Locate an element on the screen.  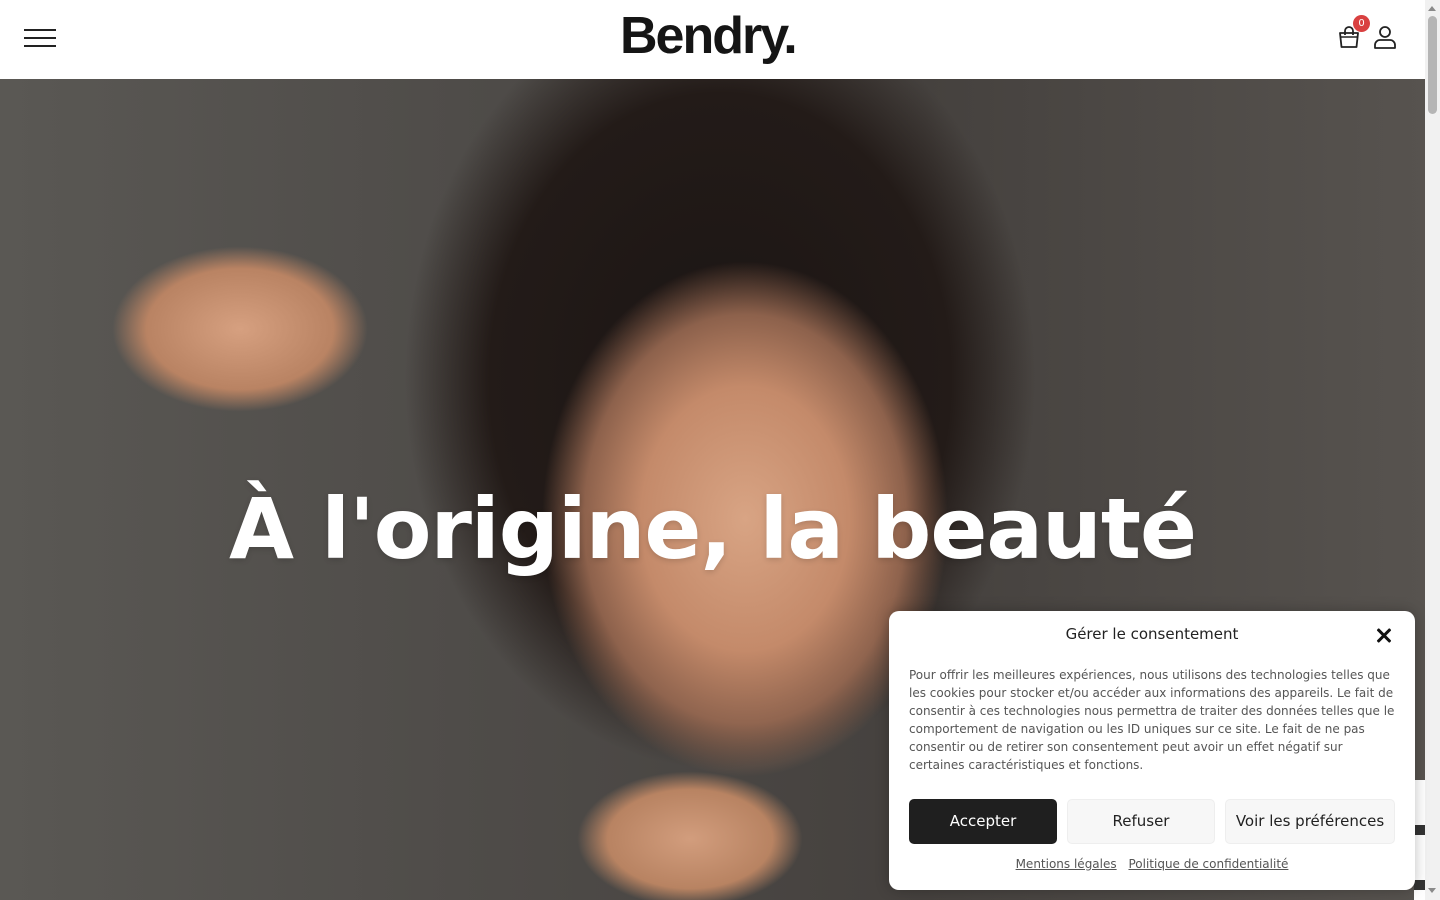
hamburger-menu-icon is located at coordinates (40, 38).